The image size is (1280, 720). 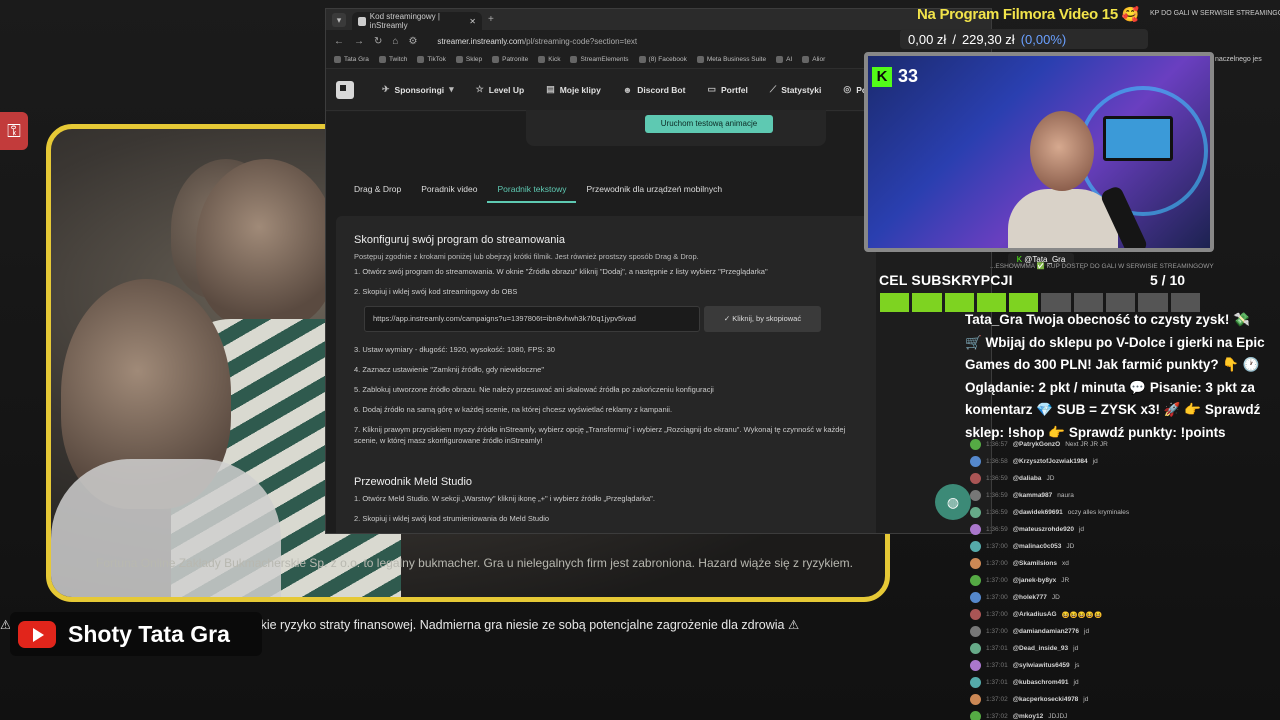 I want to click on bookmark-label: StreamElements, so click(x=604, y=60).